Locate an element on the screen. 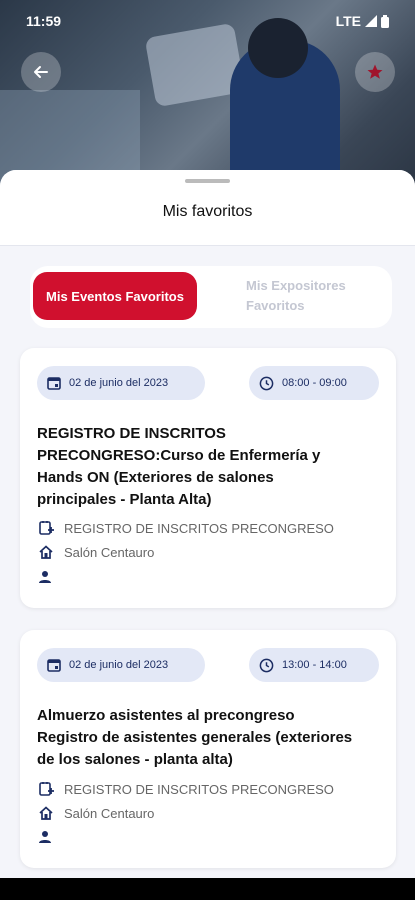  signal-icon is located at coordinates (371, 21).